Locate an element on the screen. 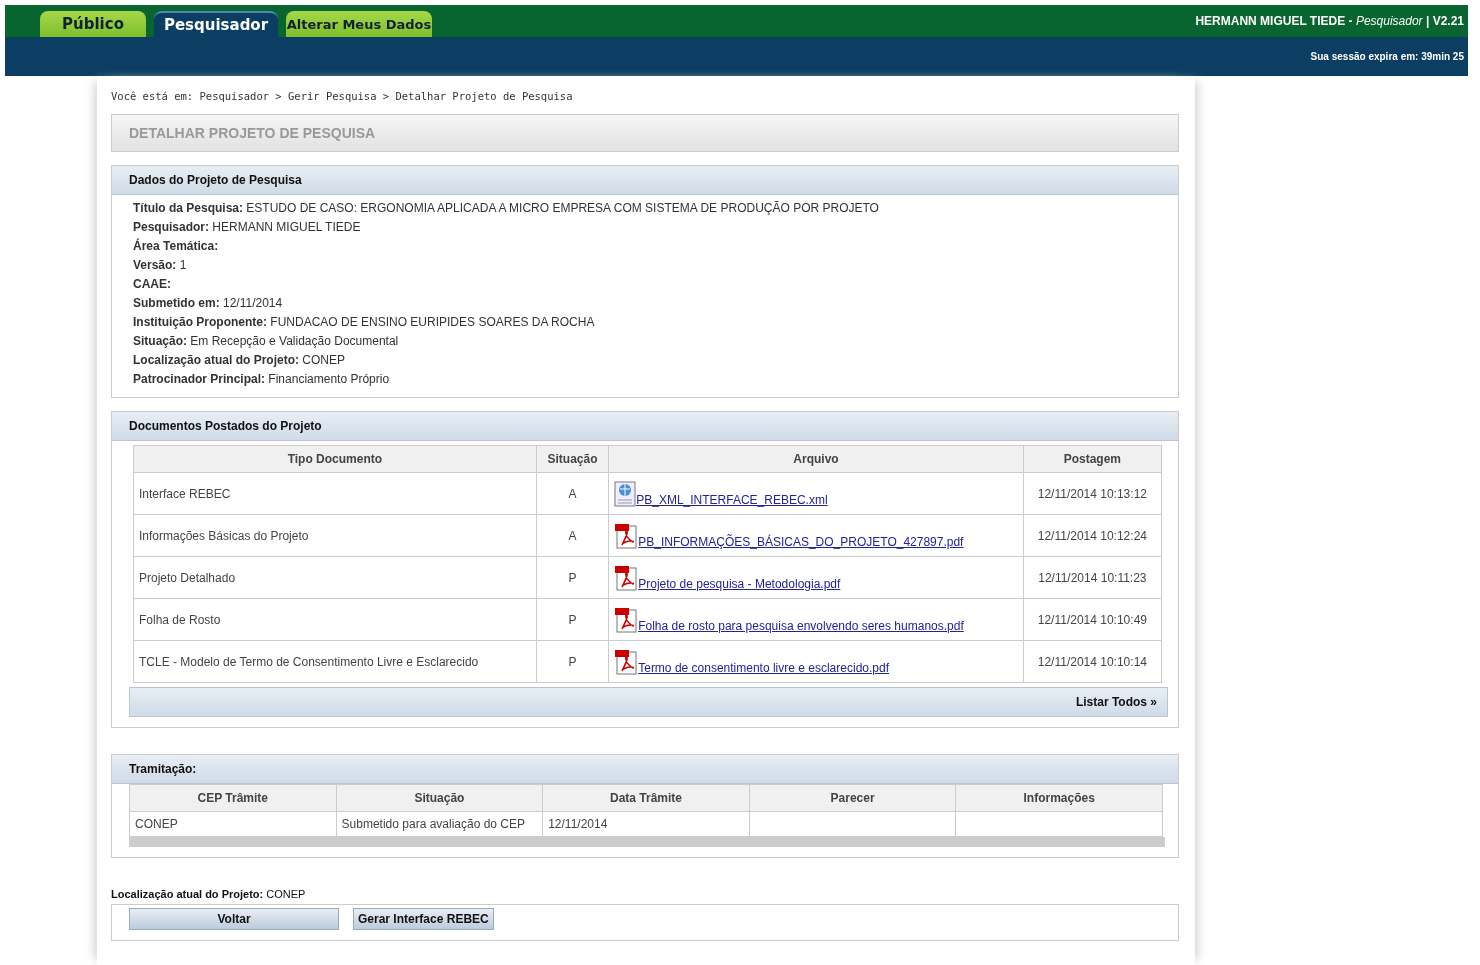  session-timer: Sua sessão expira em: 39min 25 is located at coordinates (1387, 56).